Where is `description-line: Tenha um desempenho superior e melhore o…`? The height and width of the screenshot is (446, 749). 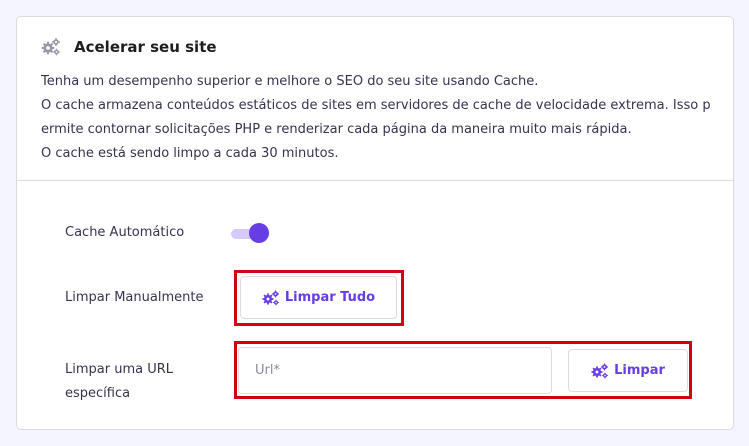
description-line: Tenha um desempenho superior e melhore o… is located at coordinates (290, 81).